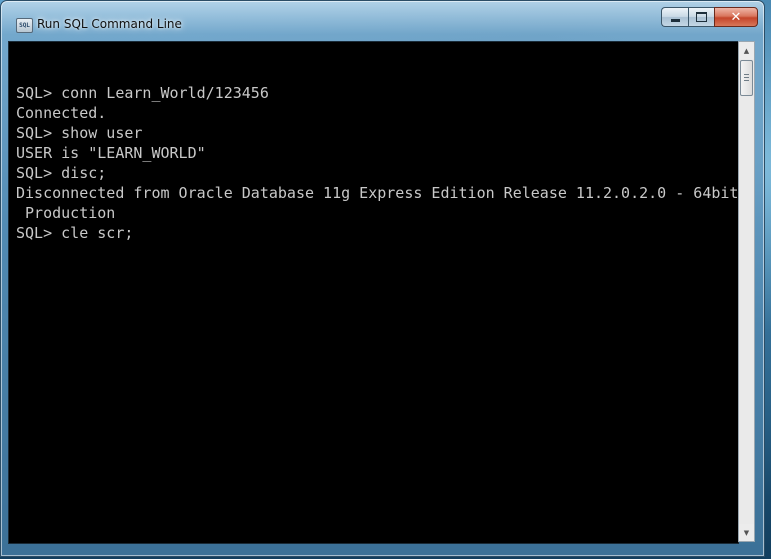 The image size is (771, 559). What do you see at coordinates (746, 291) in the screenshot?
I see `vertical-scrollbar: ▲ ▼` at bounding box center [746, 291].